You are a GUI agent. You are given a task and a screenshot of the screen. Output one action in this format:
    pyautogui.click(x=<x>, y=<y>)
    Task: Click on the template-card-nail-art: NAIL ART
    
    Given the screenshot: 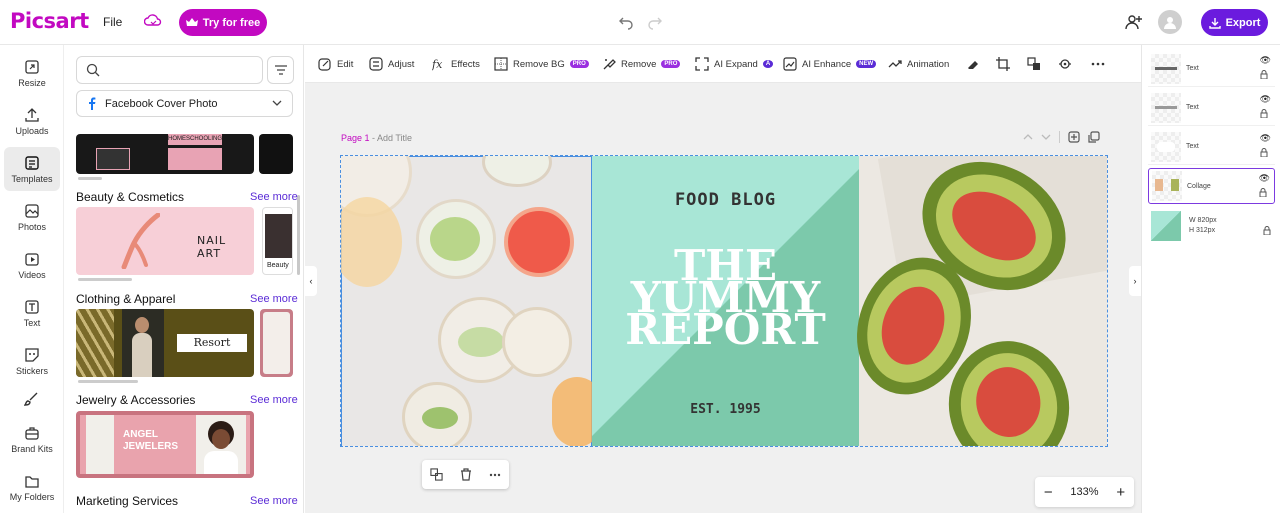 What is the action you would take?
    pyautogui.click(x=165, y=241)
    